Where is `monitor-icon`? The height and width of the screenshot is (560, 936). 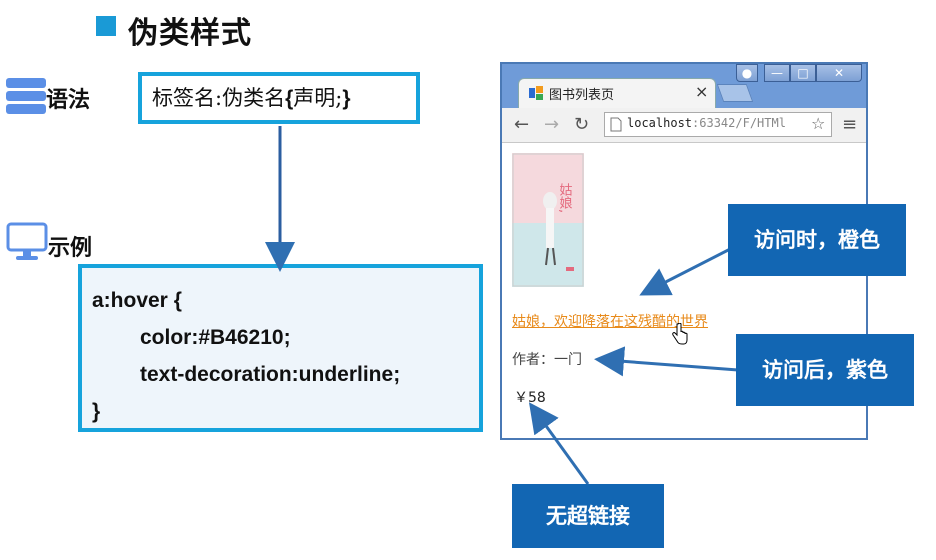 monitor-icon is located at coordinates (27, 241).